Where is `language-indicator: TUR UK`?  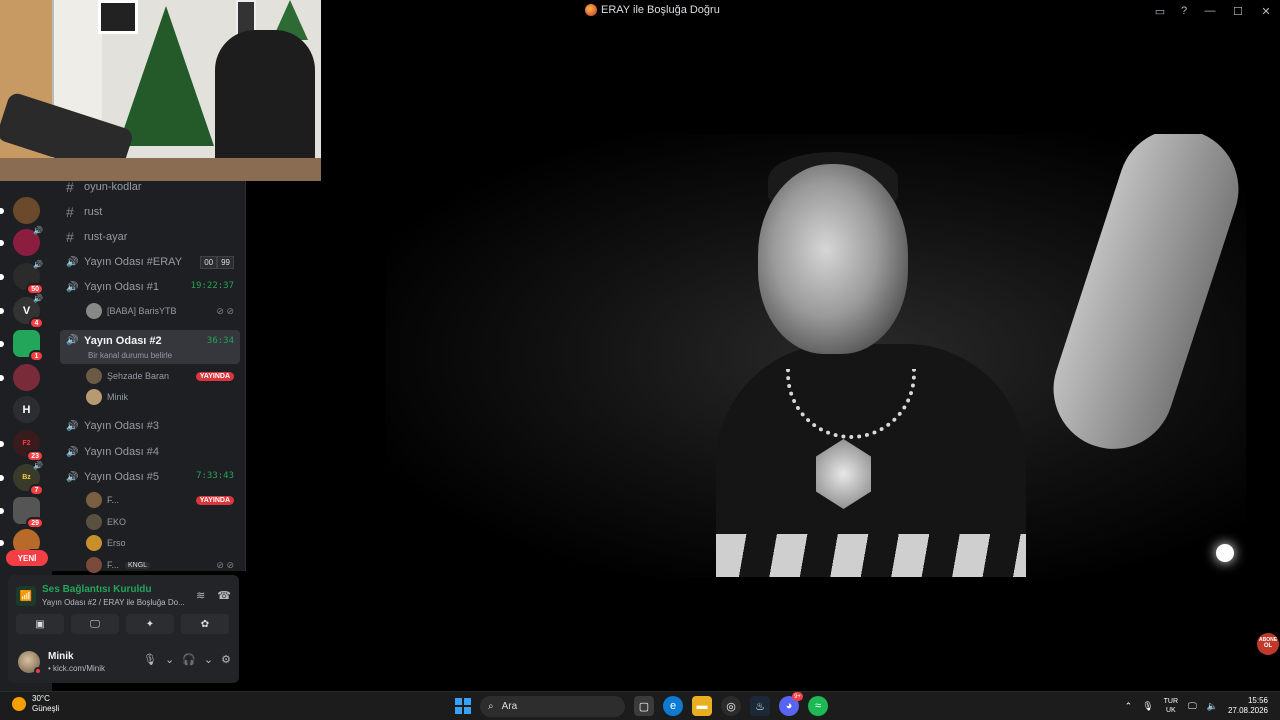 language-indicator: TUR UK is located at coordinates (1171, 706).